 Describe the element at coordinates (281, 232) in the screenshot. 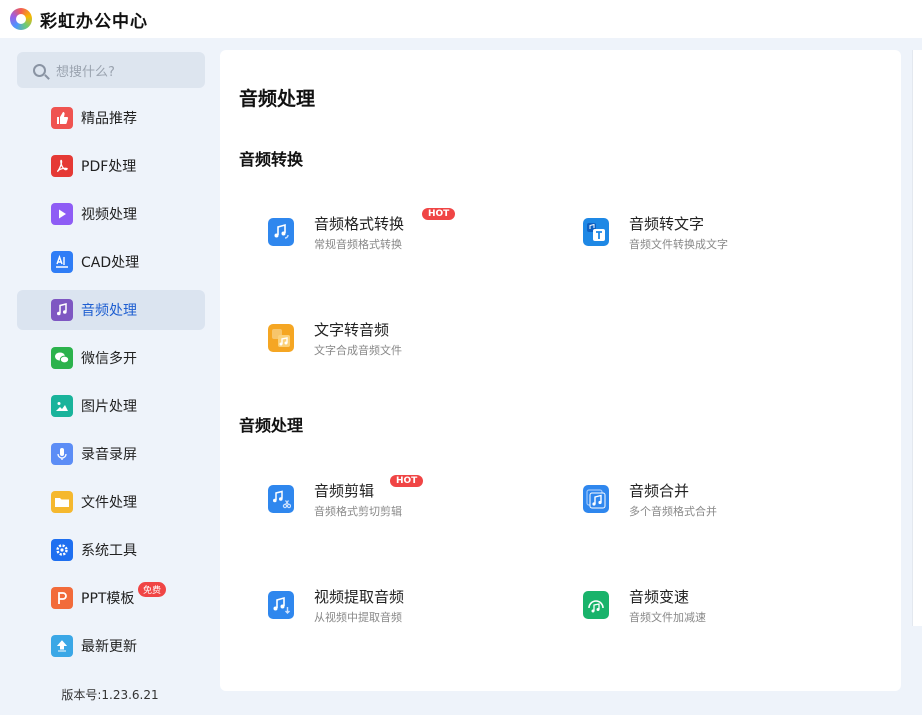

I see `audio-convert-icon` at that location.